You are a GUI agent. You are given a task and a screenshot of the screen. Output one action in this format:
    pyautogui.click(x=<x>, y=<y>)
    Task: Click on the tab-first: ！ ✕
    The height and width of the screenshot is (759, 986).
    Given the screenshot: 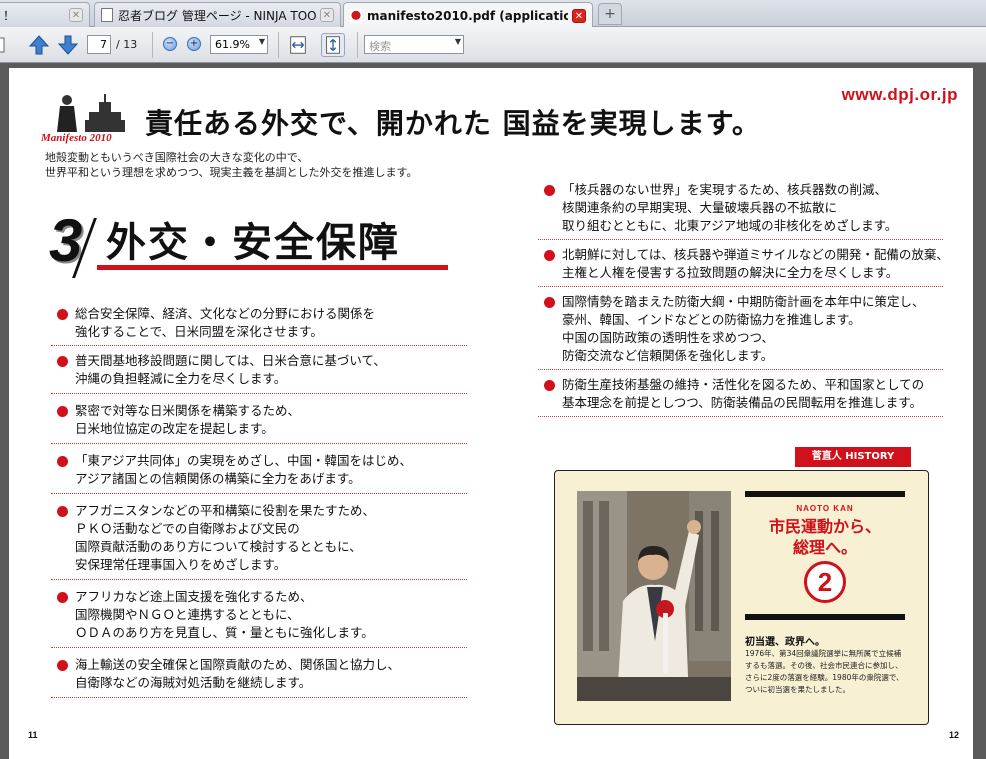 What is the action you would take?
    pyautogui.click(x=45, y=14)
    